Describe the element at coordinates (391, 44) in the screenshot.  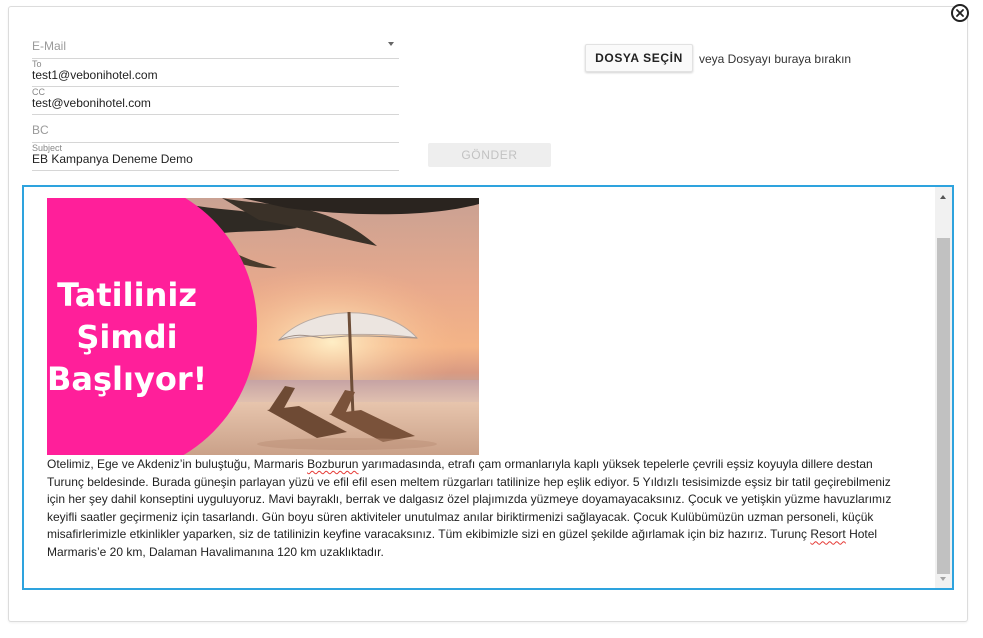
I see `chevron-down-icon` at that location.